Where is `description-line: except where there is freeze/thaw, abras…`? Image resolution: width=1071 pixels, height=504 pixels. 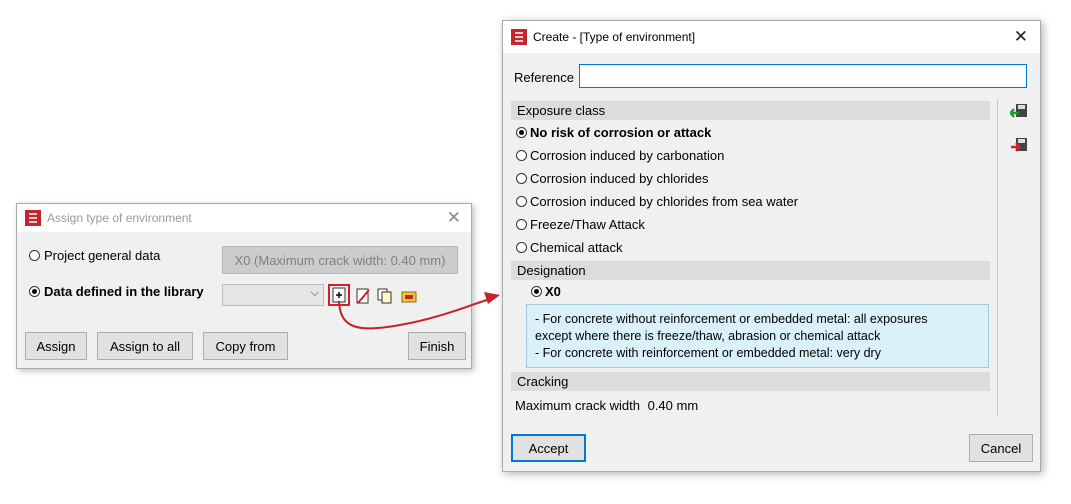
description-line: except where there is freeze/thaw, abras… is located at coordinates (708, 336).